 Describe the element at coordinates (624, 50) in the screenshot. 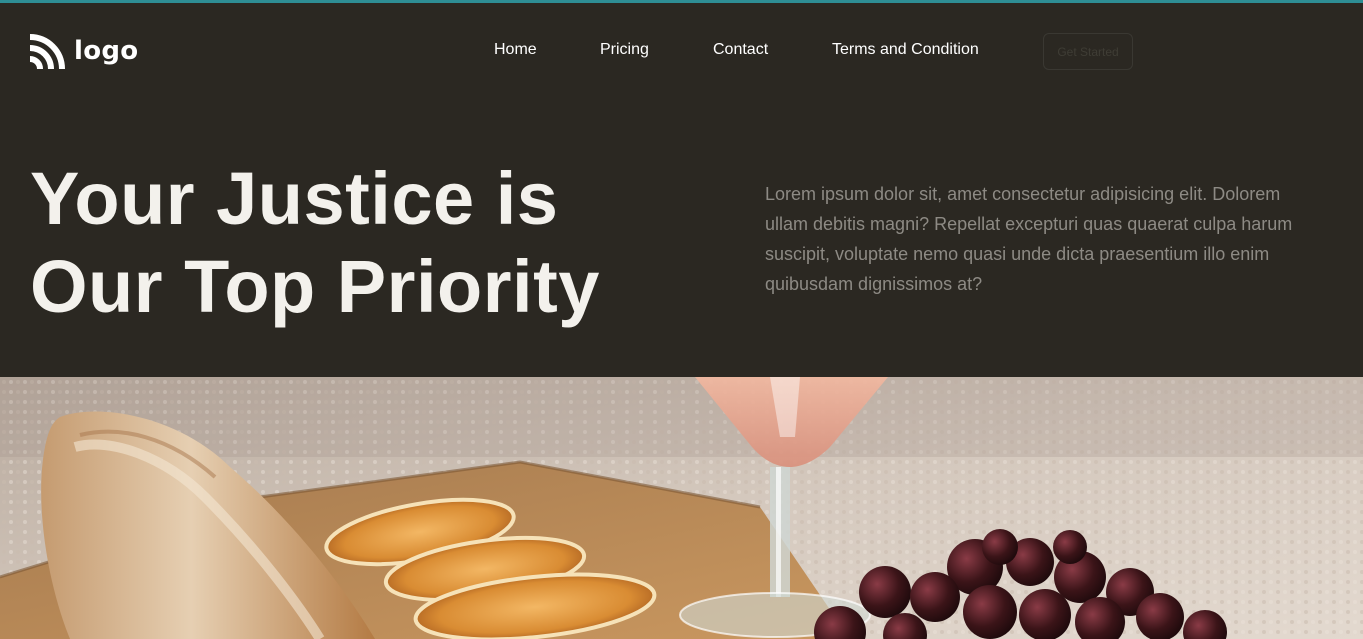

I see `nav-pricing: Pricing` at that location.